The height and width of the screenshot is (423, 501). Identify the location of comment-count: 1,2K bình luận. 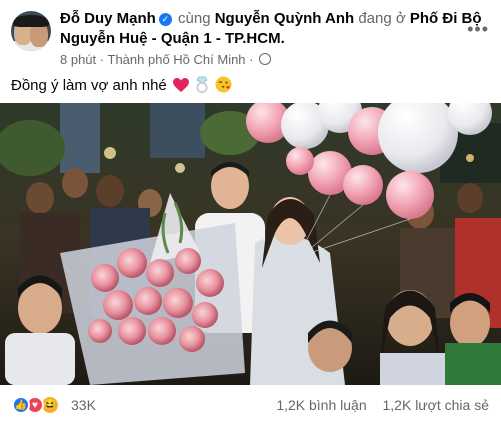
(321, 405).